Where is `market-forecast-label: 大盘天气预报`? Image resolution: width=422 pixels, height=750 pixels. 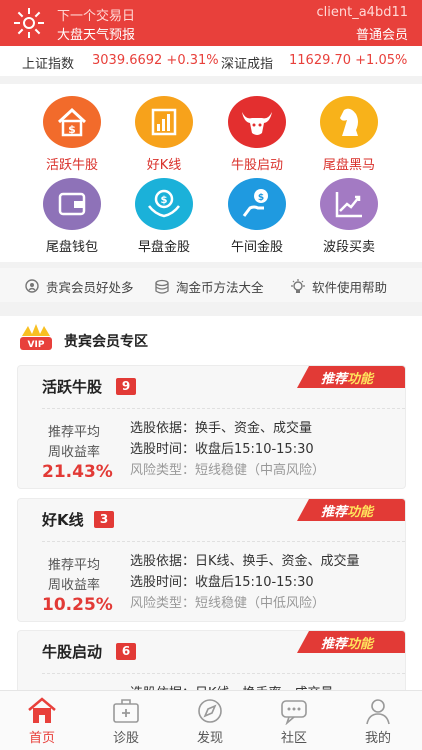
market-forecast-label: 大盘天气预报 is located at coordinates (96, 33).